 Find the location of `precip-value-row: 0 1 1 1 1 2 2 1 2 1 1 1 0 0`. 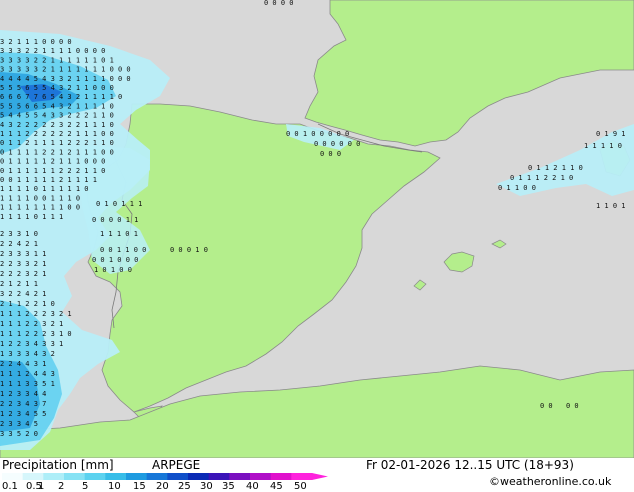

precip-value-row: 0 1 1 1 1 2 2 1 2 1 1 1 0 0 is located at coordinates (57, 152).